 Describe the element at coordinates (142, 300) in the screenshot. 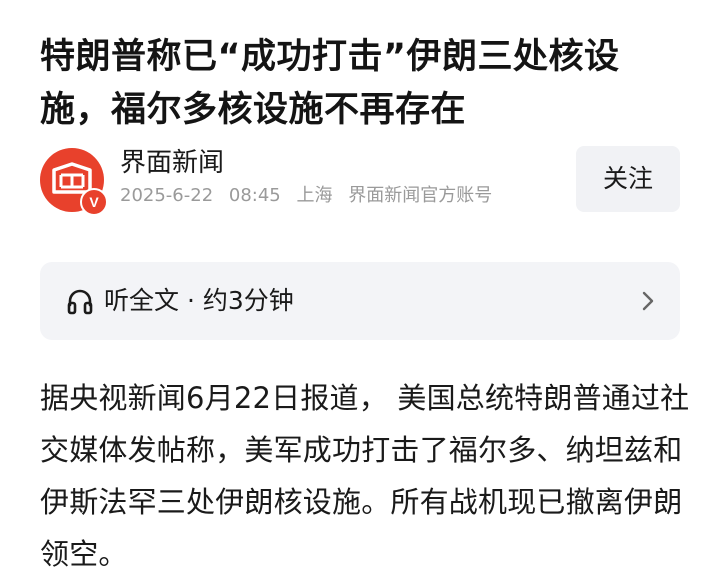

I see `listen-title: 听全文` at that location.